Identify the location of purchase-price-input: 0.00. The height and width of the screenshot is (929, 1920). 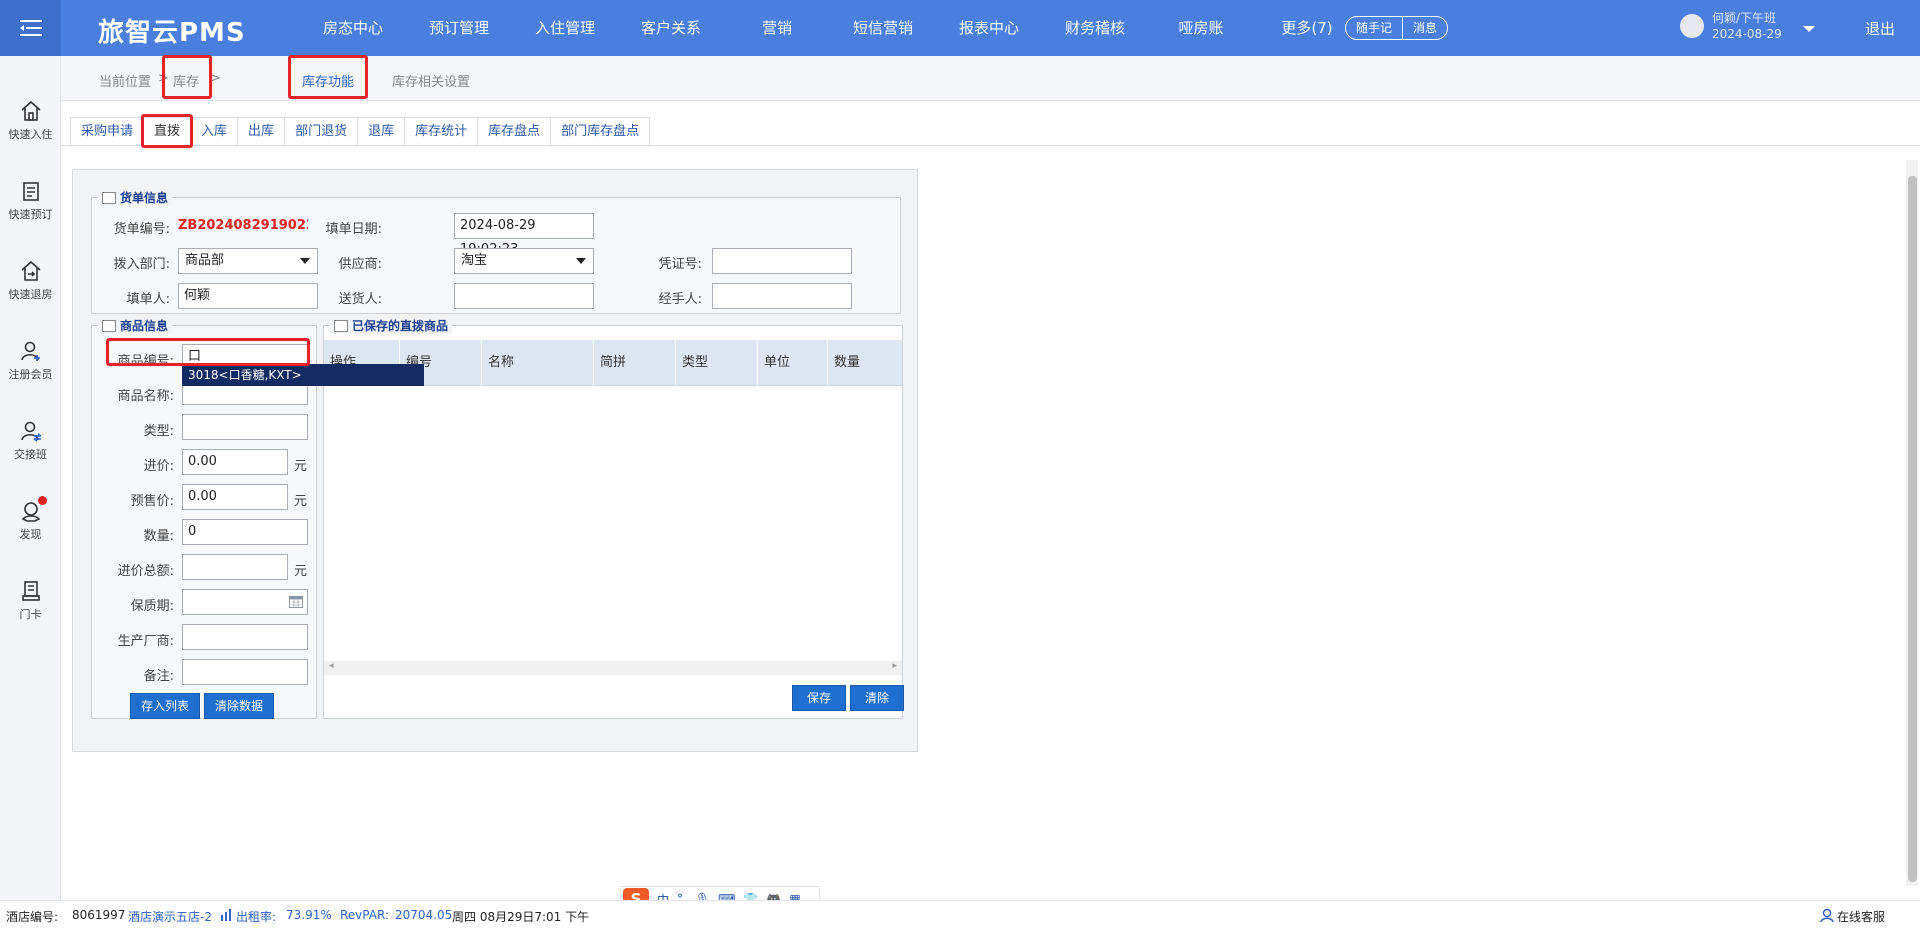
(235, 462).